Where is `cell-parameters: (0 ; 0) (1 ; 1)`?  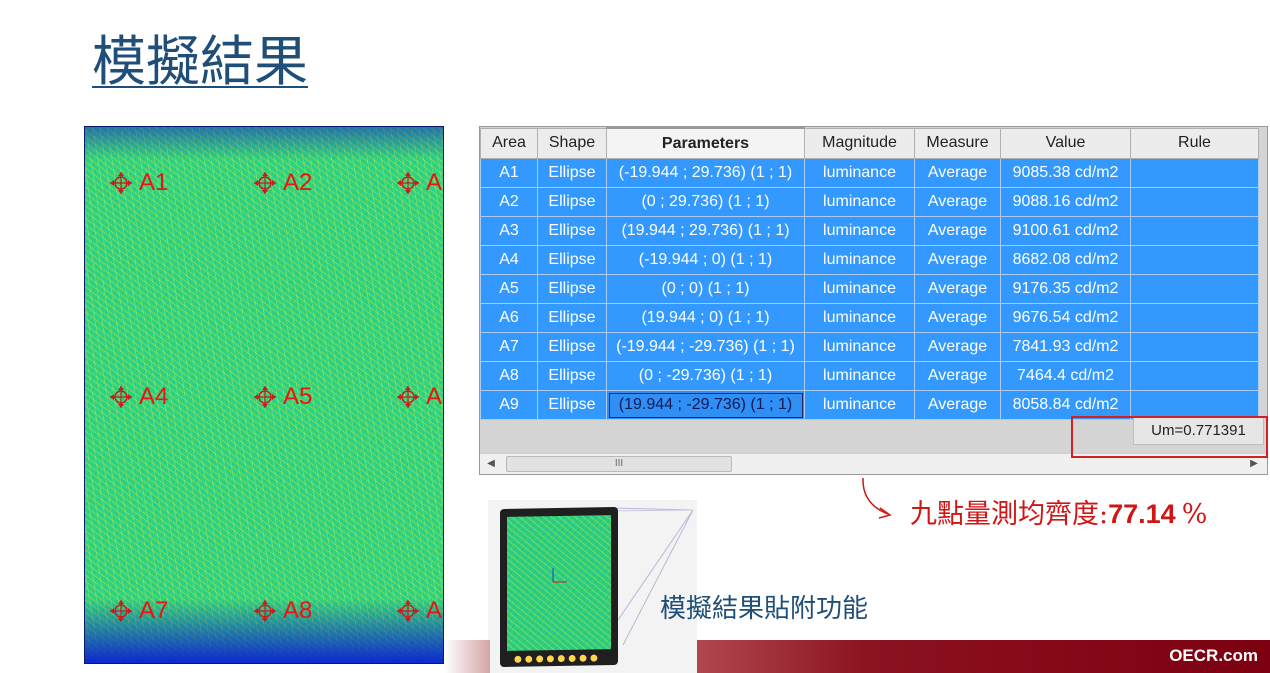 cell-parameters: (0 ; 0) (1 ; 1) is located at coordinates (705, 289).